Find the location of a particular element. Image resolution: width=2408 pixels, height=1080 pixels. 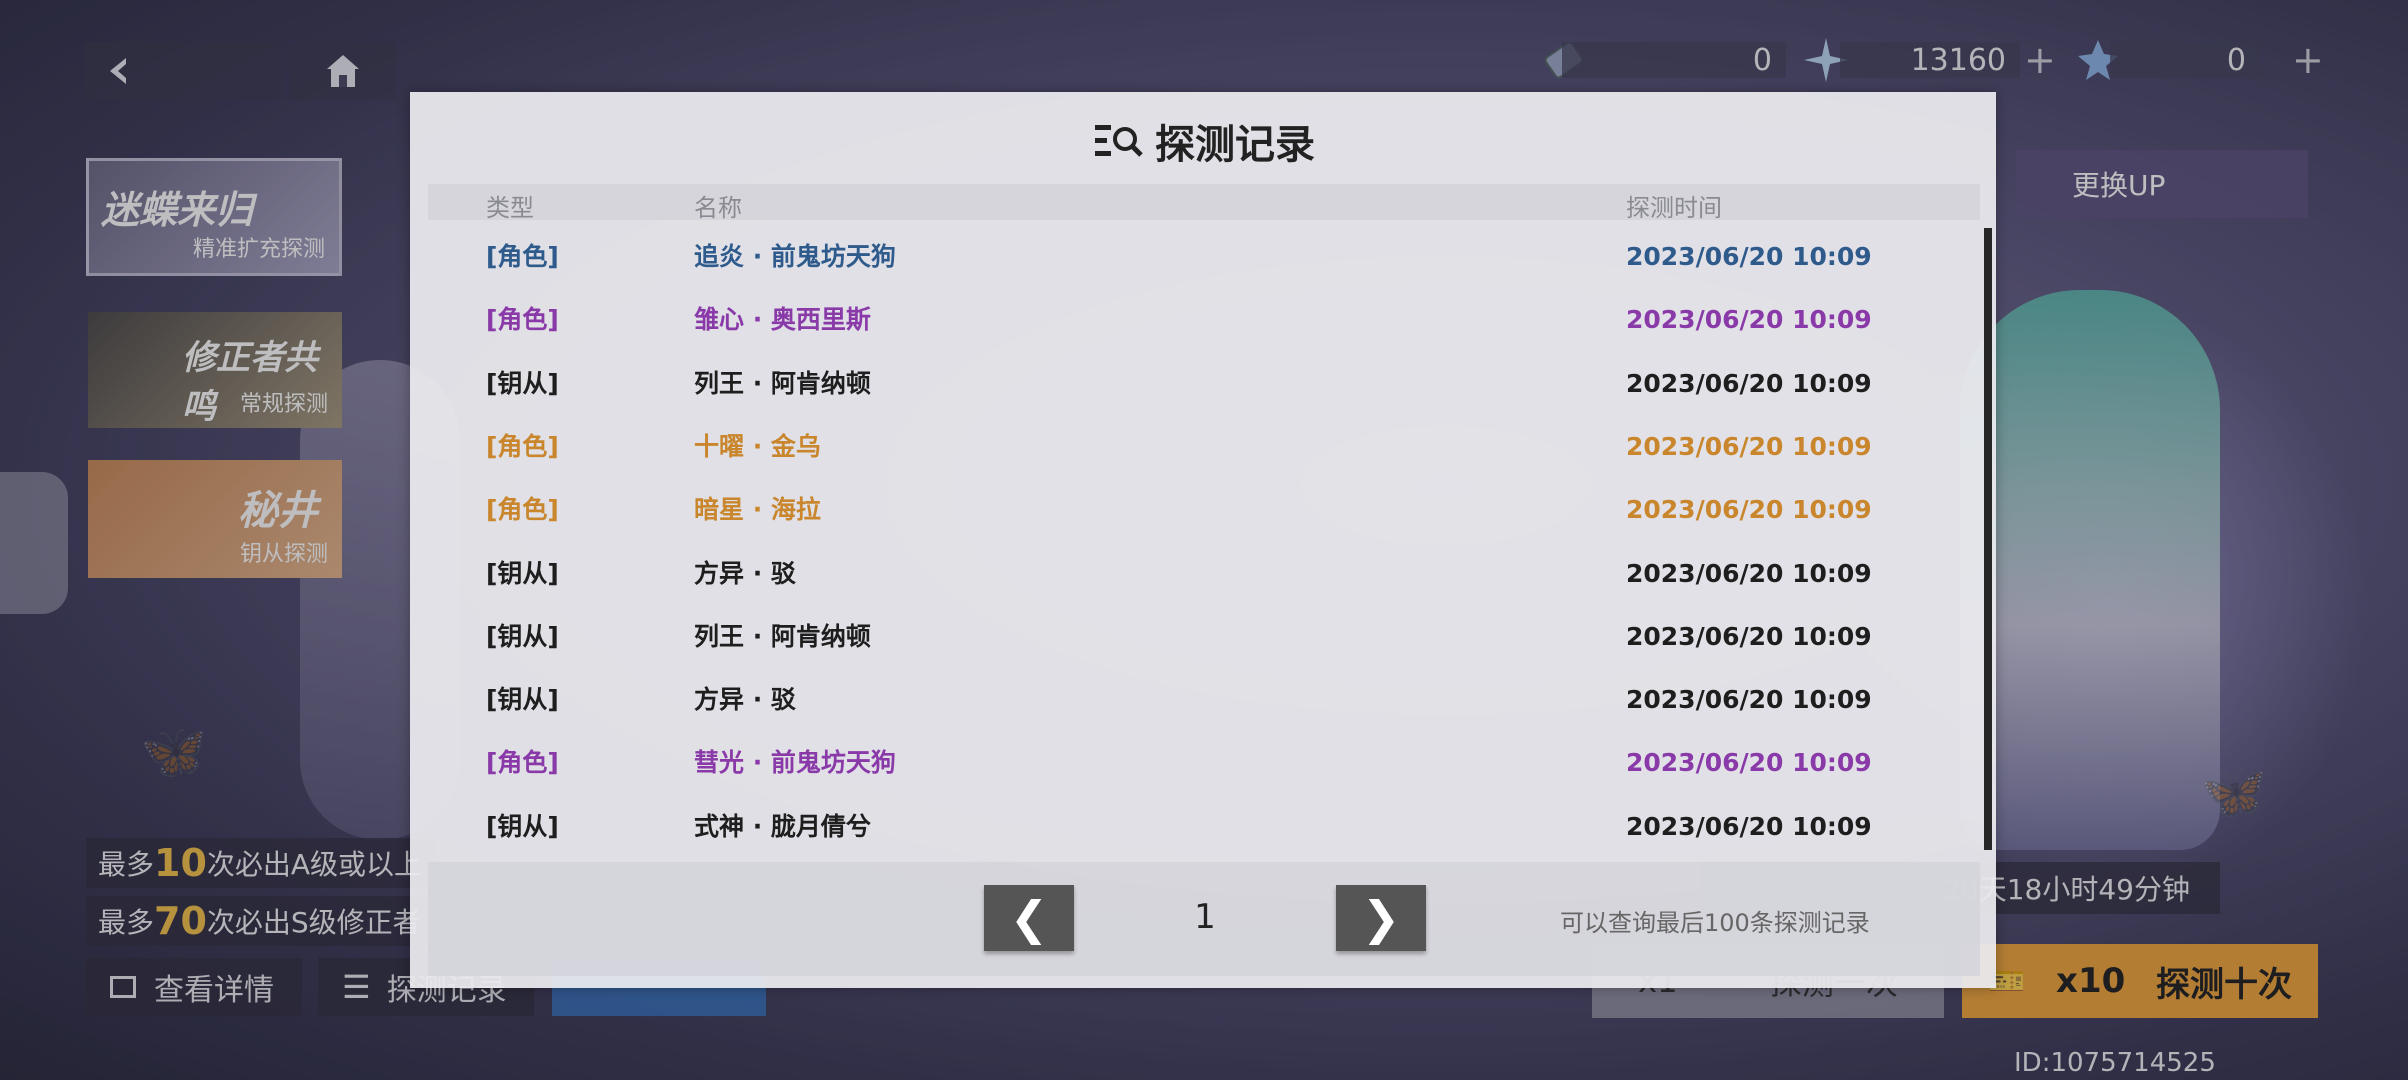

table-row: [角色] 雏心 · 奥西里斯 2023/06/20 10:09 is located at coordinates (1204, 319).